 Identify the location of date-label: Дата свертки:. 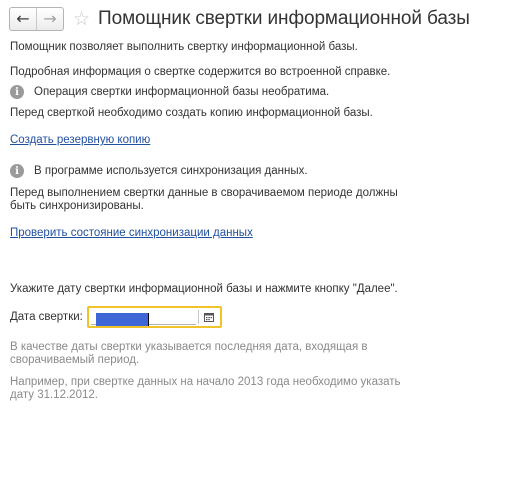
(46, 316).